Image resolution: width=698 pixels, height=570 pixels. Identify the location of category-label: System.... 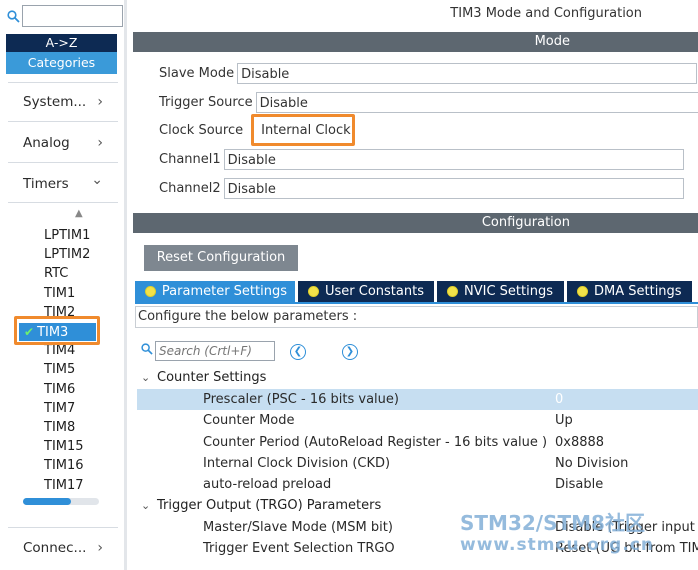
(55, 102).